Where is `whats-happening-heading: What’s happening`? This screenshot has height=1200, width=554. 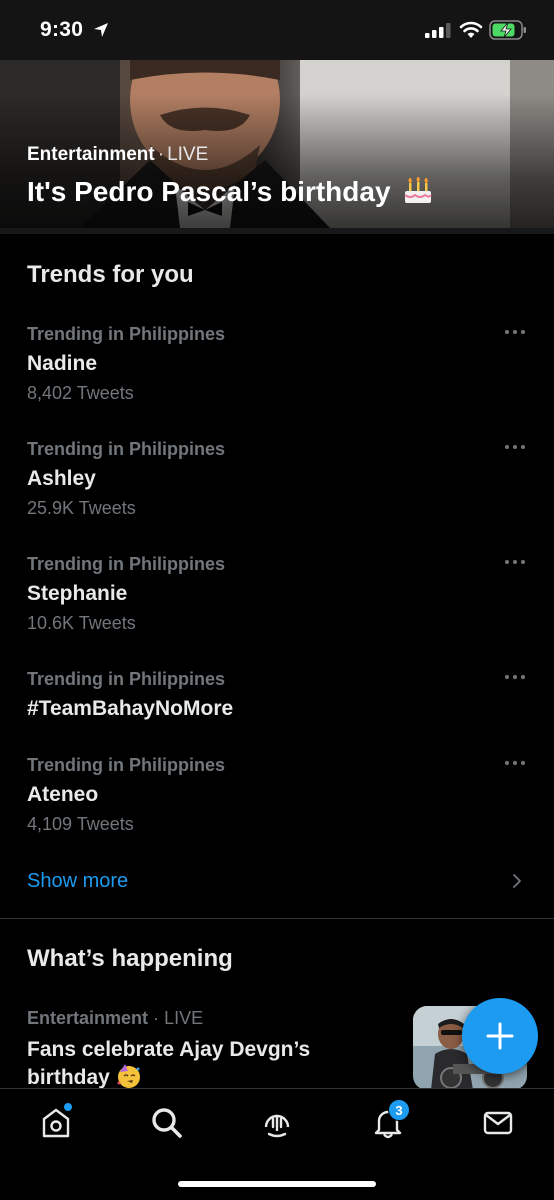 whats-happening-heading: What’s happening is located at coordinates (130, 958).